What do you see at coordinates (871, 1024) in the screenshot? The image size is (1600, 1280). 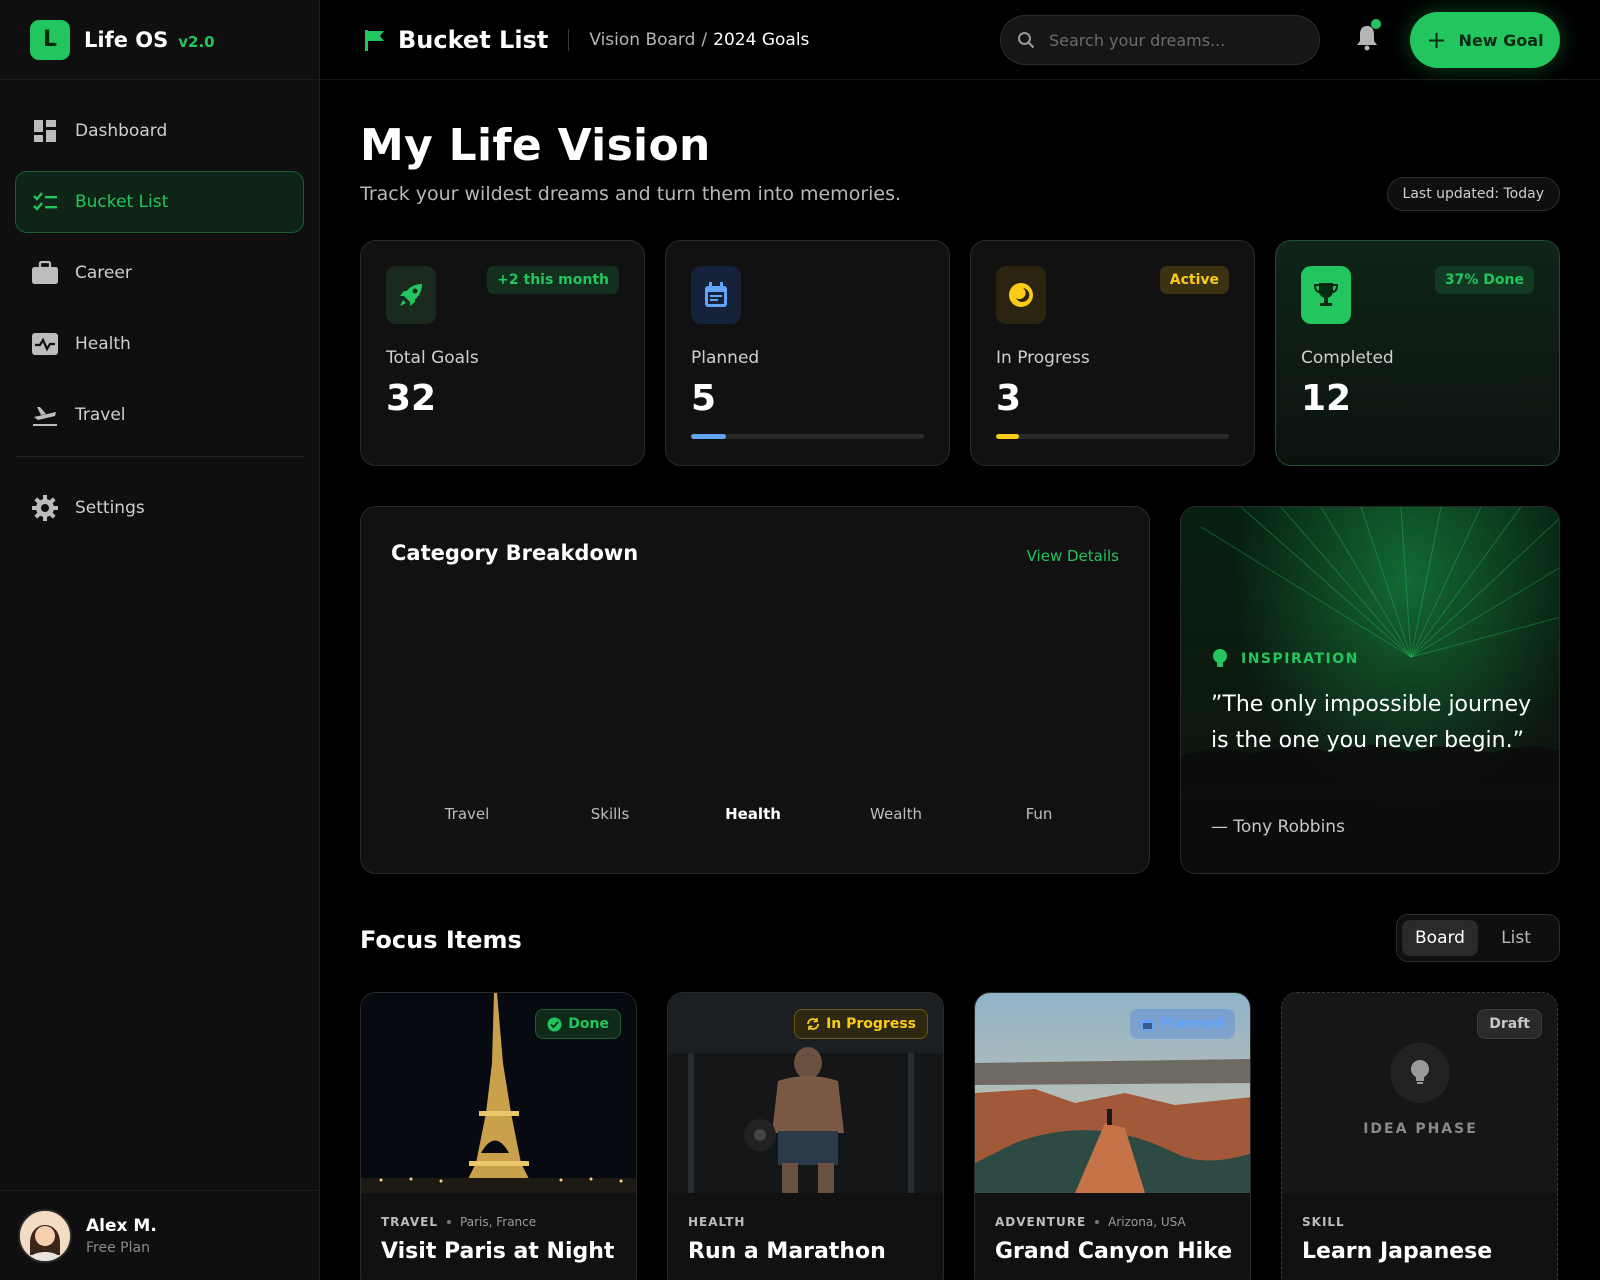 I see `status-badge-label: In Progress` at bounding box center [871, 1024].